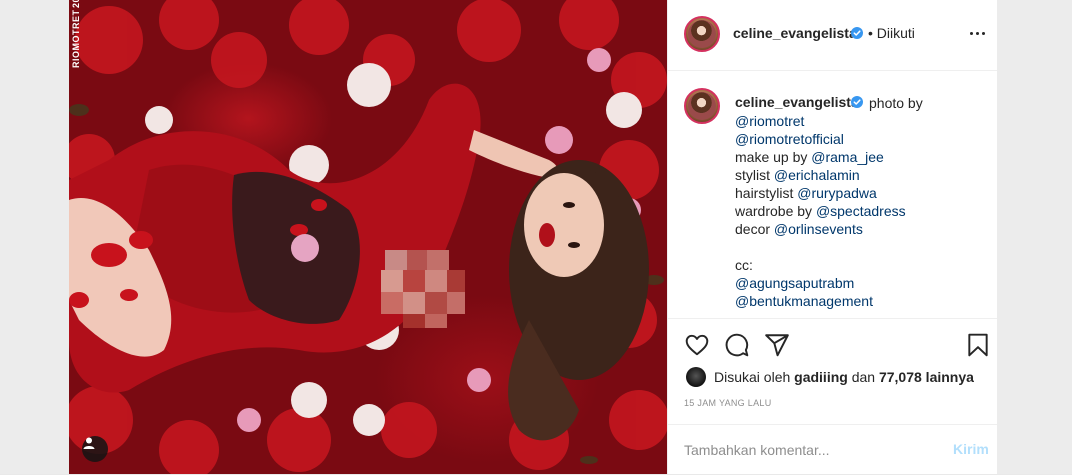 This screenshot has width=1072, height=475. Describe the element at coordinates (863, 377) in the screenshot. I see `likes-middle: dan` at that location.